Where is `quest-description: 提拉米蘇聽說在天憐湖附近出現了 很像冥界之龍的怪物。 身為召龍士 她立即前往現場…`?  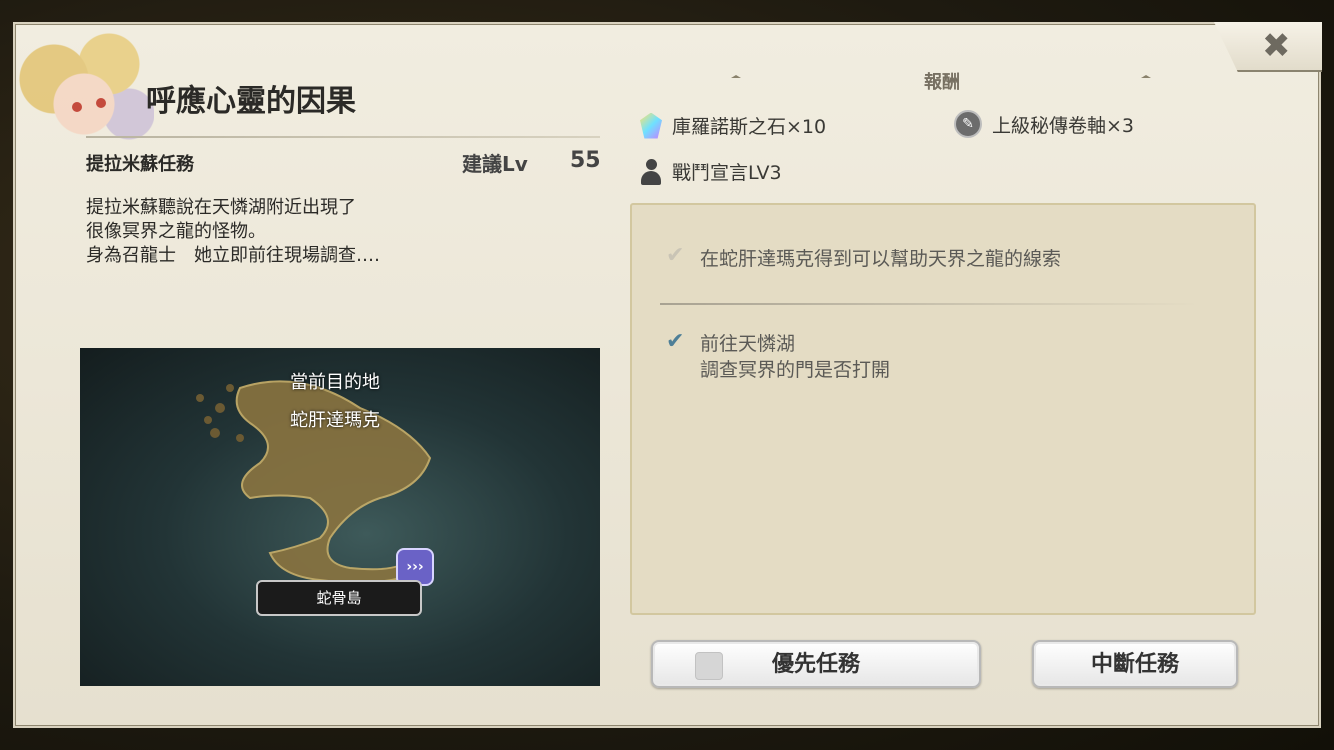 quest-description: 提拉米蘇聽說在天憐湖附近出現了 很像冥界之龍的怪物。 身為召龍士 她立即前往現場… is located at coordinates (233, 232).